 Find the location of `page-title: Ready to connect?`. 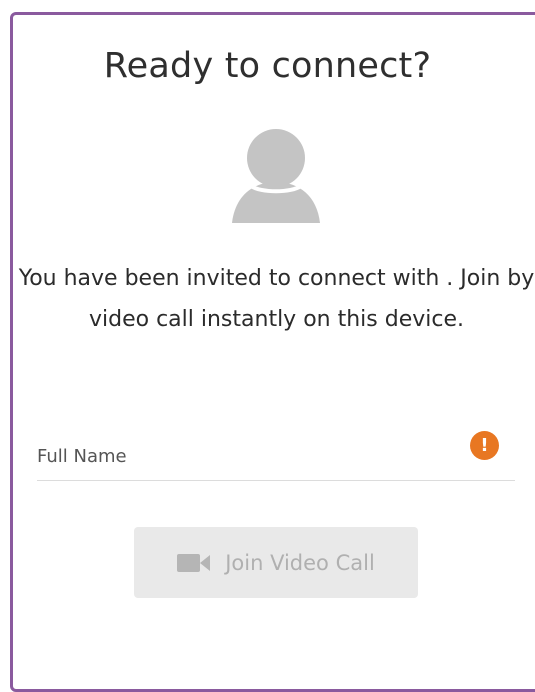

page-title: Ready to connect? is located at coordinates (267, 66).